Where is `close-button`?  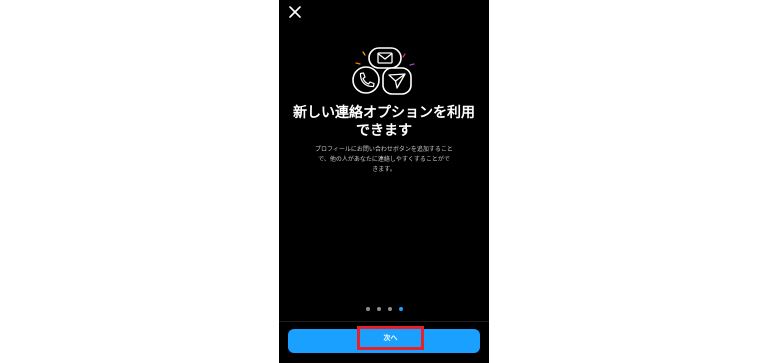
close-button is located at coordinates (295, 12).